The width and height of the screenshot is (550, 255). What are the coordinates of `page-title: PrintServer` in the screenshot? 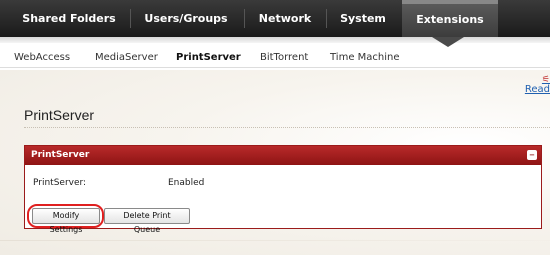 It's located at (59, 115).